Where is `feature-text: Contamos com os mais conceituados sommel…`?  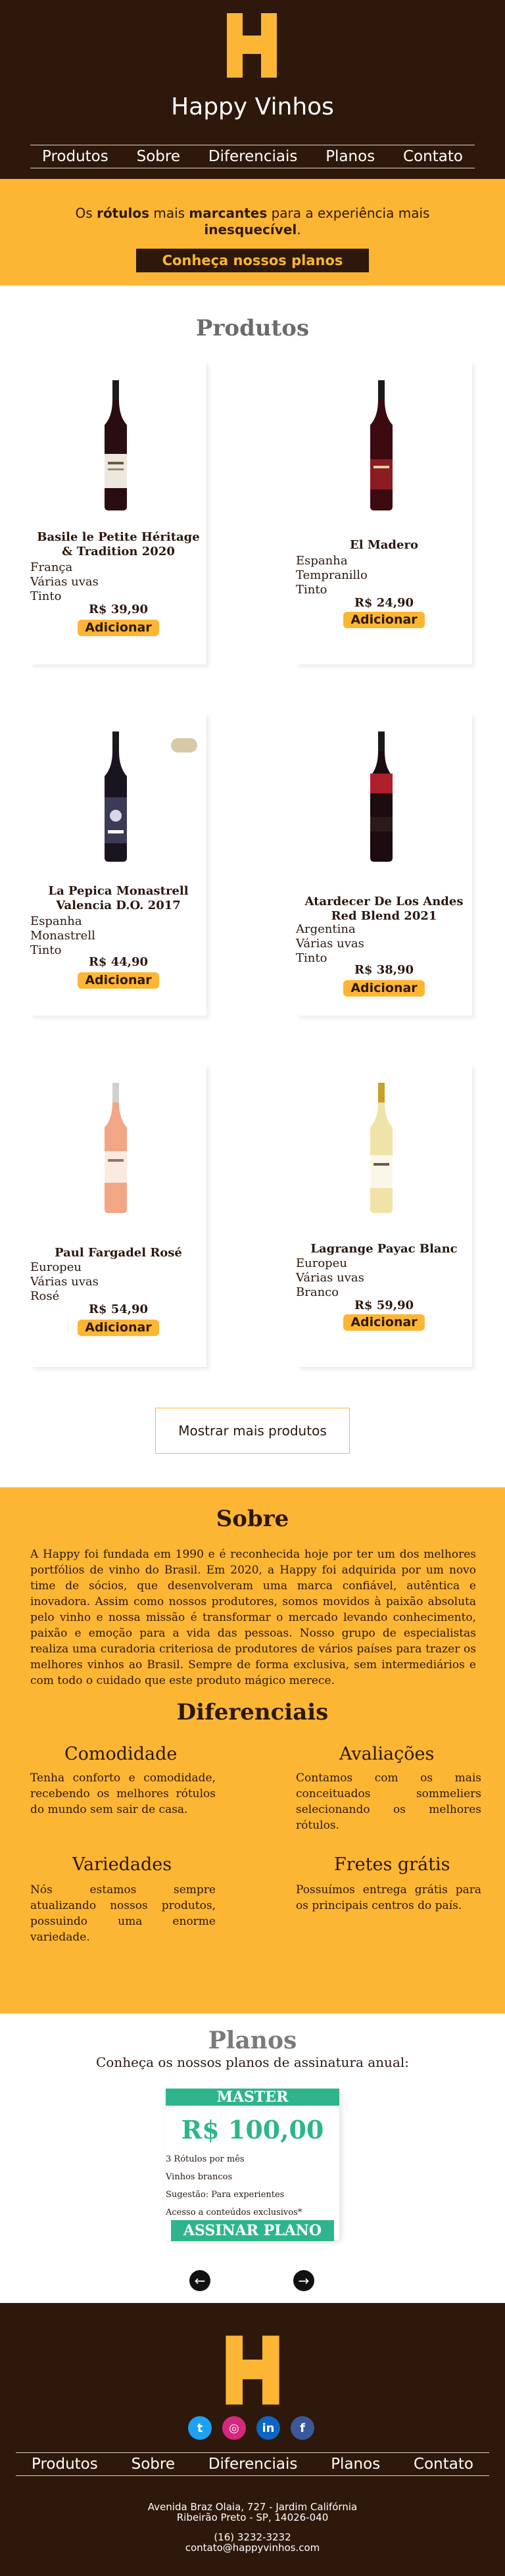
feature-text: Contamos com os mais conceituados sommel… is located at coordinates (388, 1801).